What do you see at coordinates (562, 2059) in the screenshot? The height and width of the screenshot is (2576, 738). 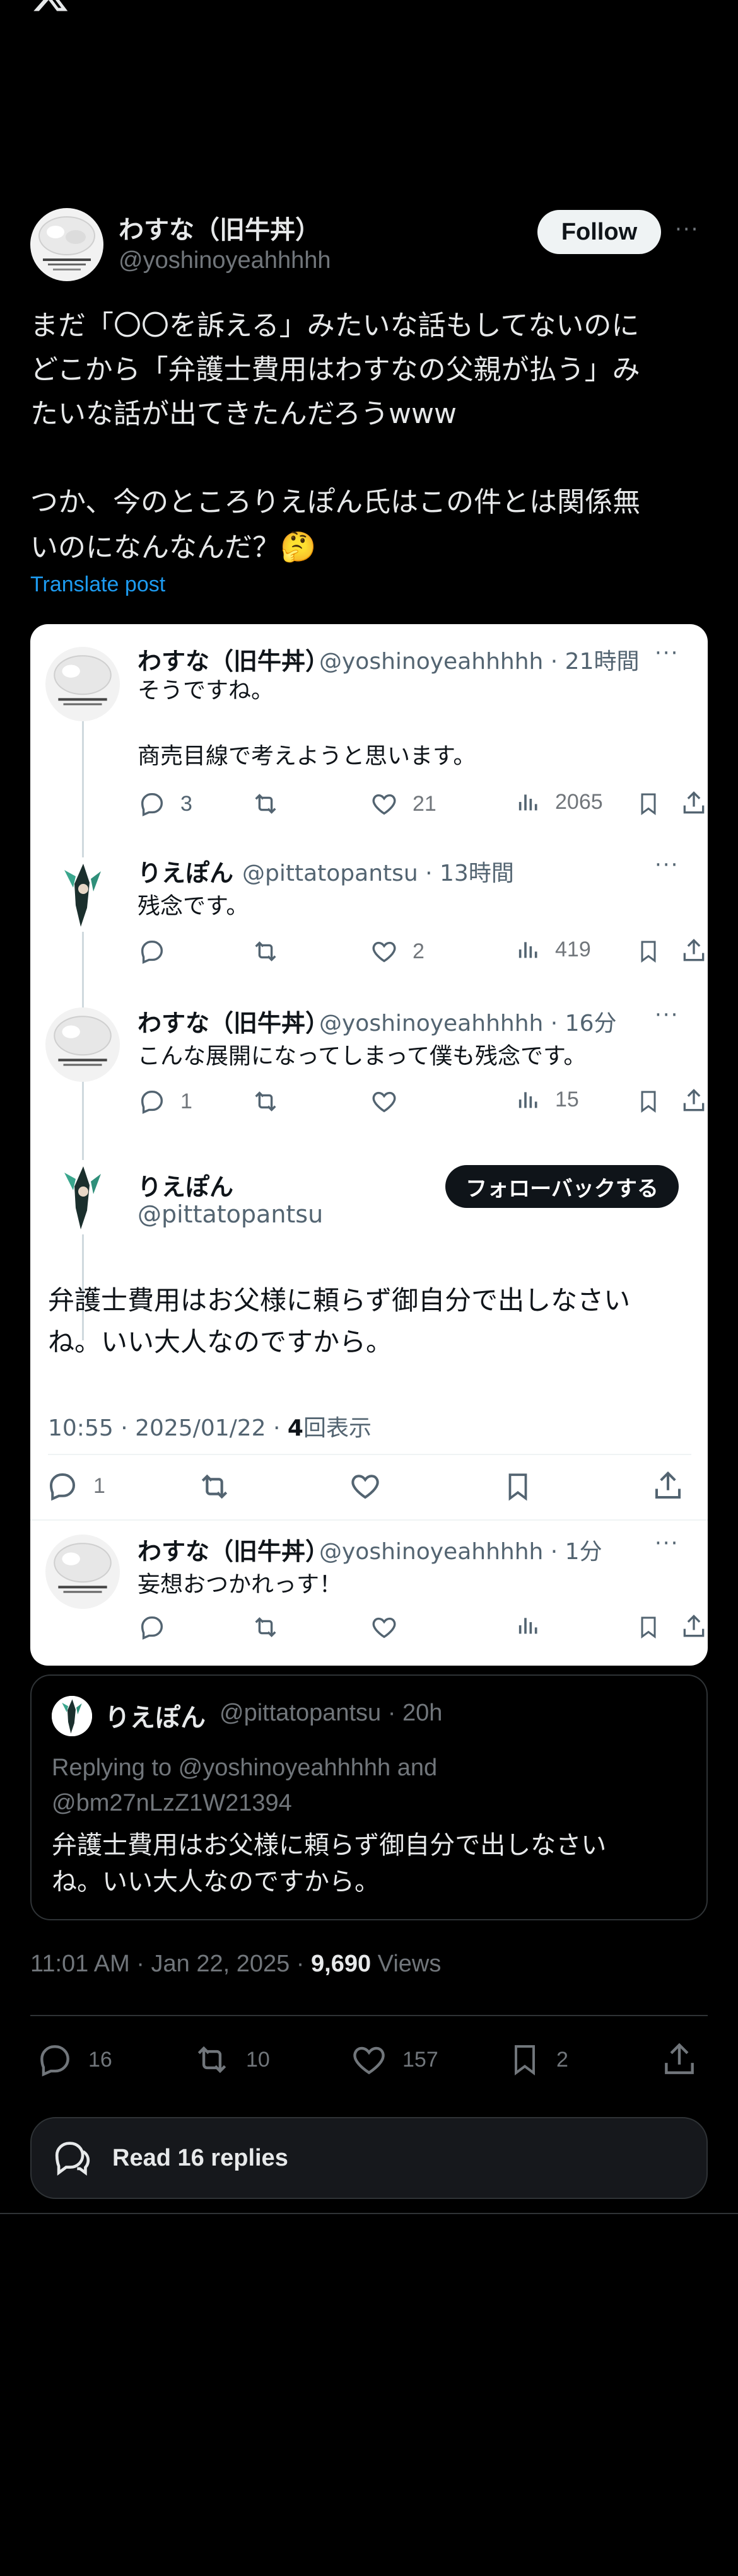 I see `bookmark-count: 2` at bounding box center [562, 2059].